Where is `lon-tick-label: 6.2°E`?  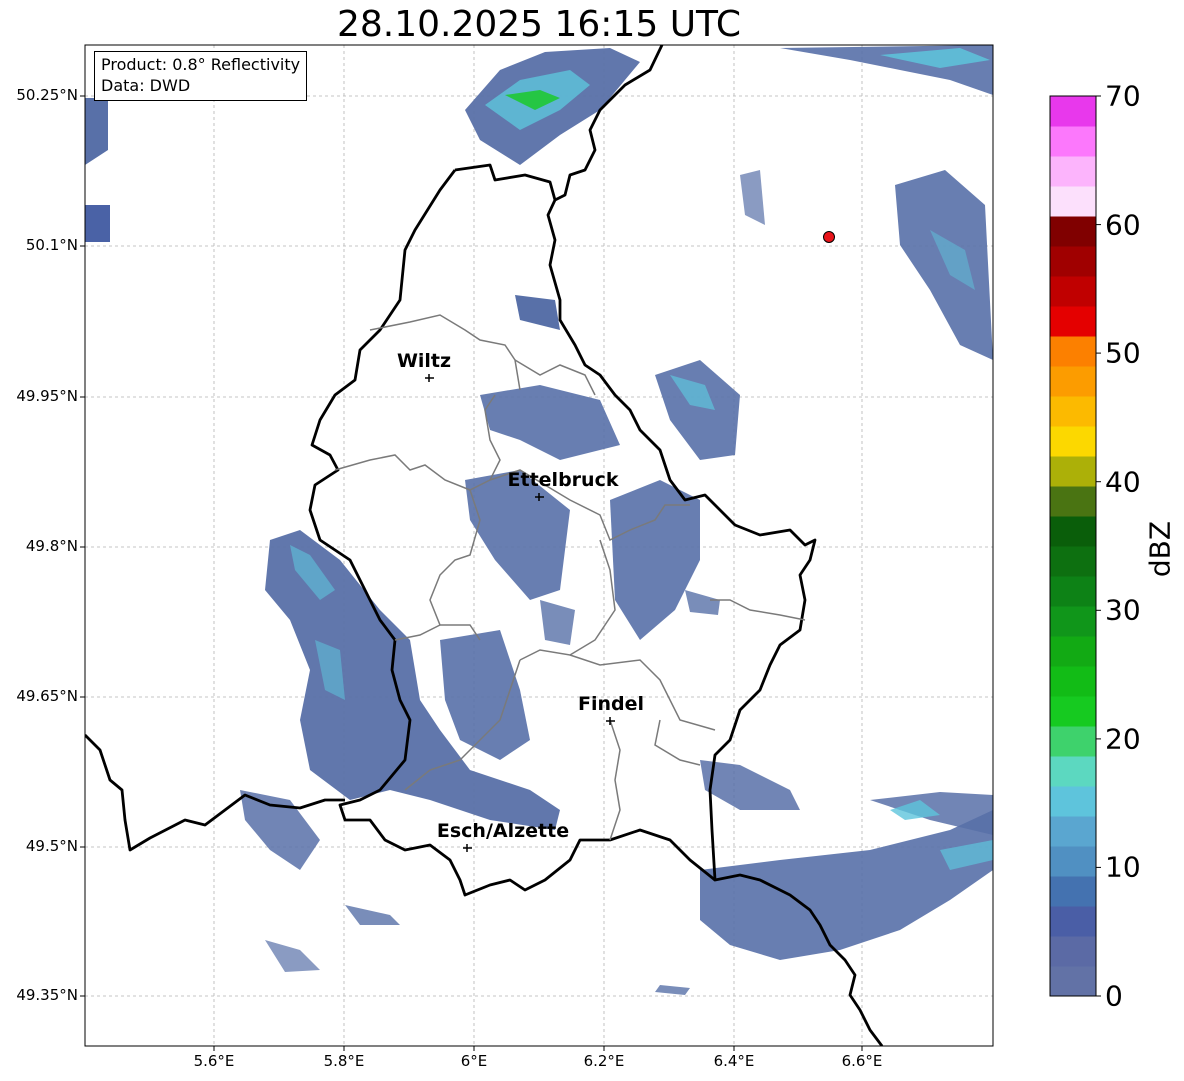 lon-tick-label: 6.2°E is located at coordinates (604, 1061).